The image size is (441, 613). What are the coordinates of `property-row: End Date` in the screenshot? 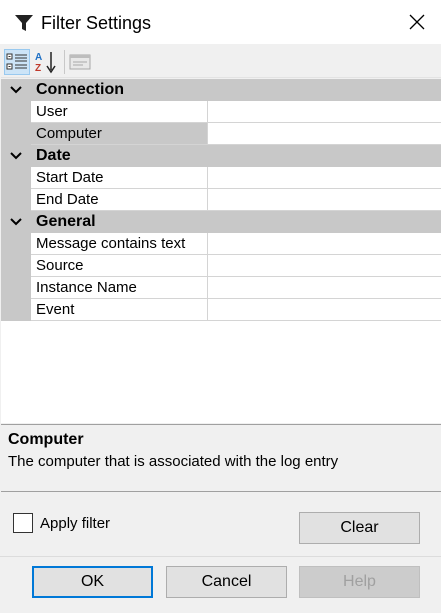 It's located at (221, 200).